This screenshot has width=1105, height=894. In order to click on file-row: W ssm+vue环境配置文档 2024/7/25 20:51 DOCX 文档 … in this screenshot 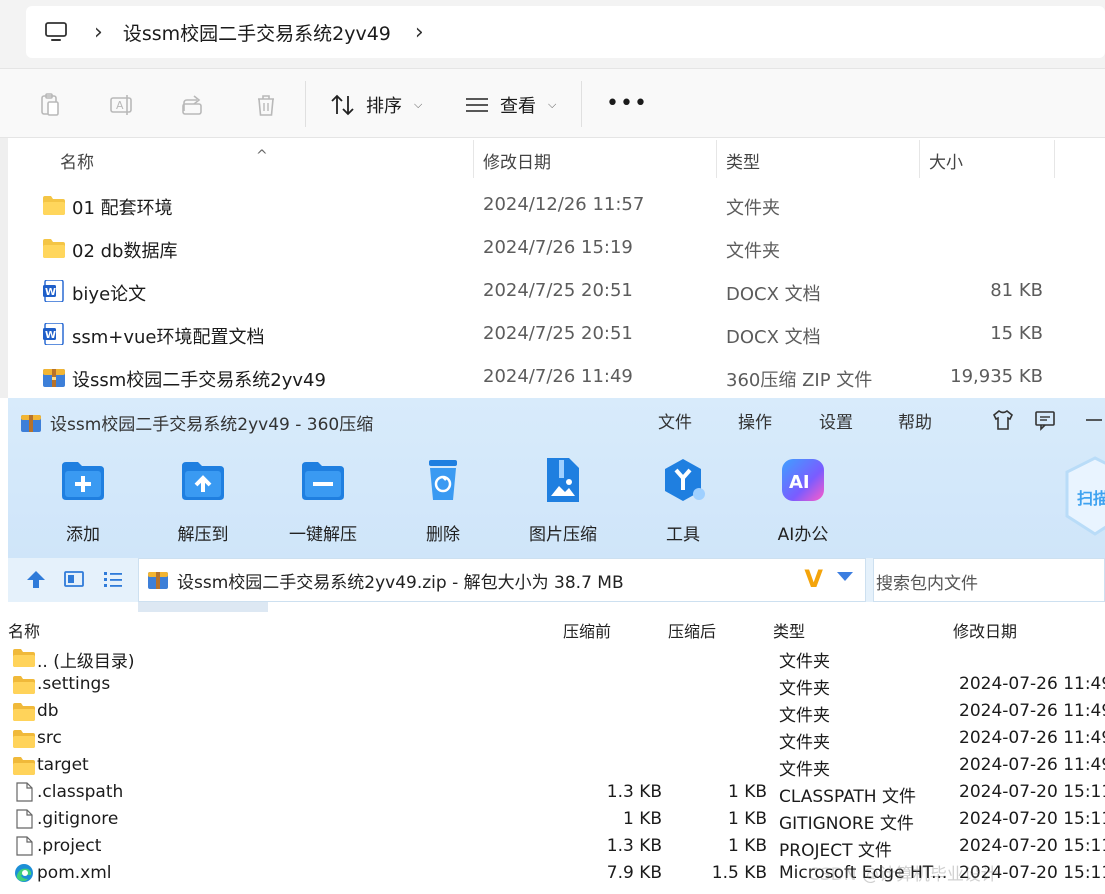, I will do `click(552, 334)`.